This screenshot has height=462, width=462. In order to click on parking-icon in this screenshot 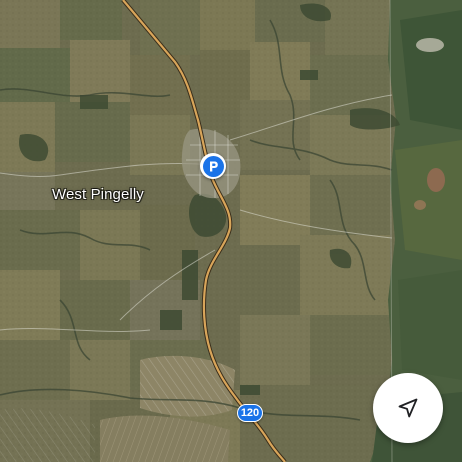, I will do `click(213, 166)`.